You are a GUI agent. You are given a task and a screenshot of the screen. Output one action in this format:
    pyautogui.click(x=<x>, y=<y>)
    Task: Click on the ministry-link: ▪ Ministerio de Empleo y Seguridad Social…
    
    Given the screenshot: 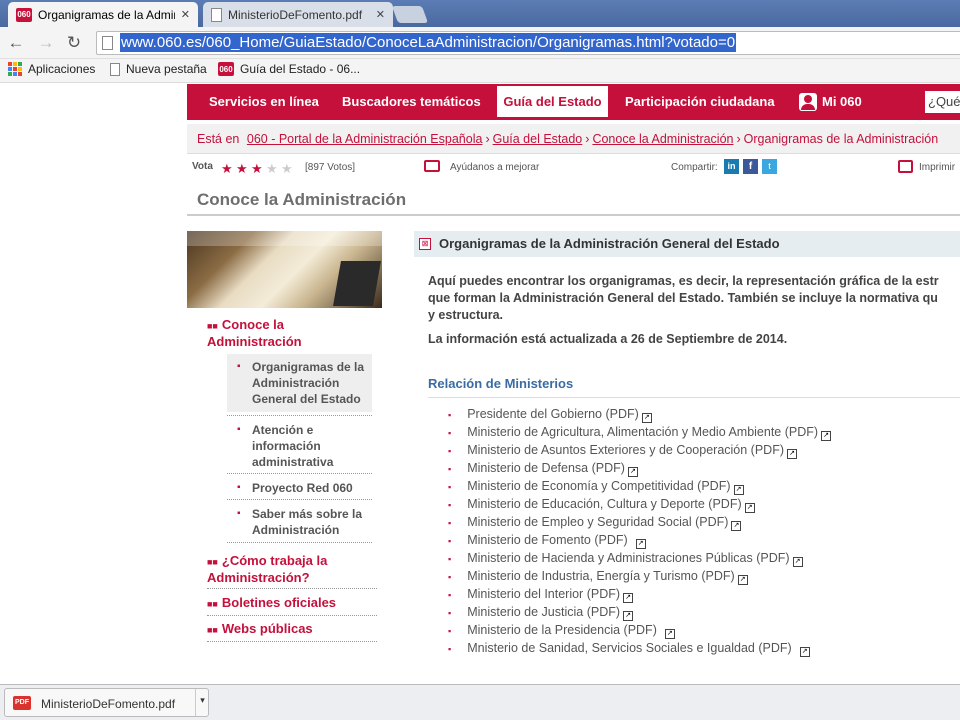 What is the action you would take?
    pyautogui.click(x=595, y=522)
    